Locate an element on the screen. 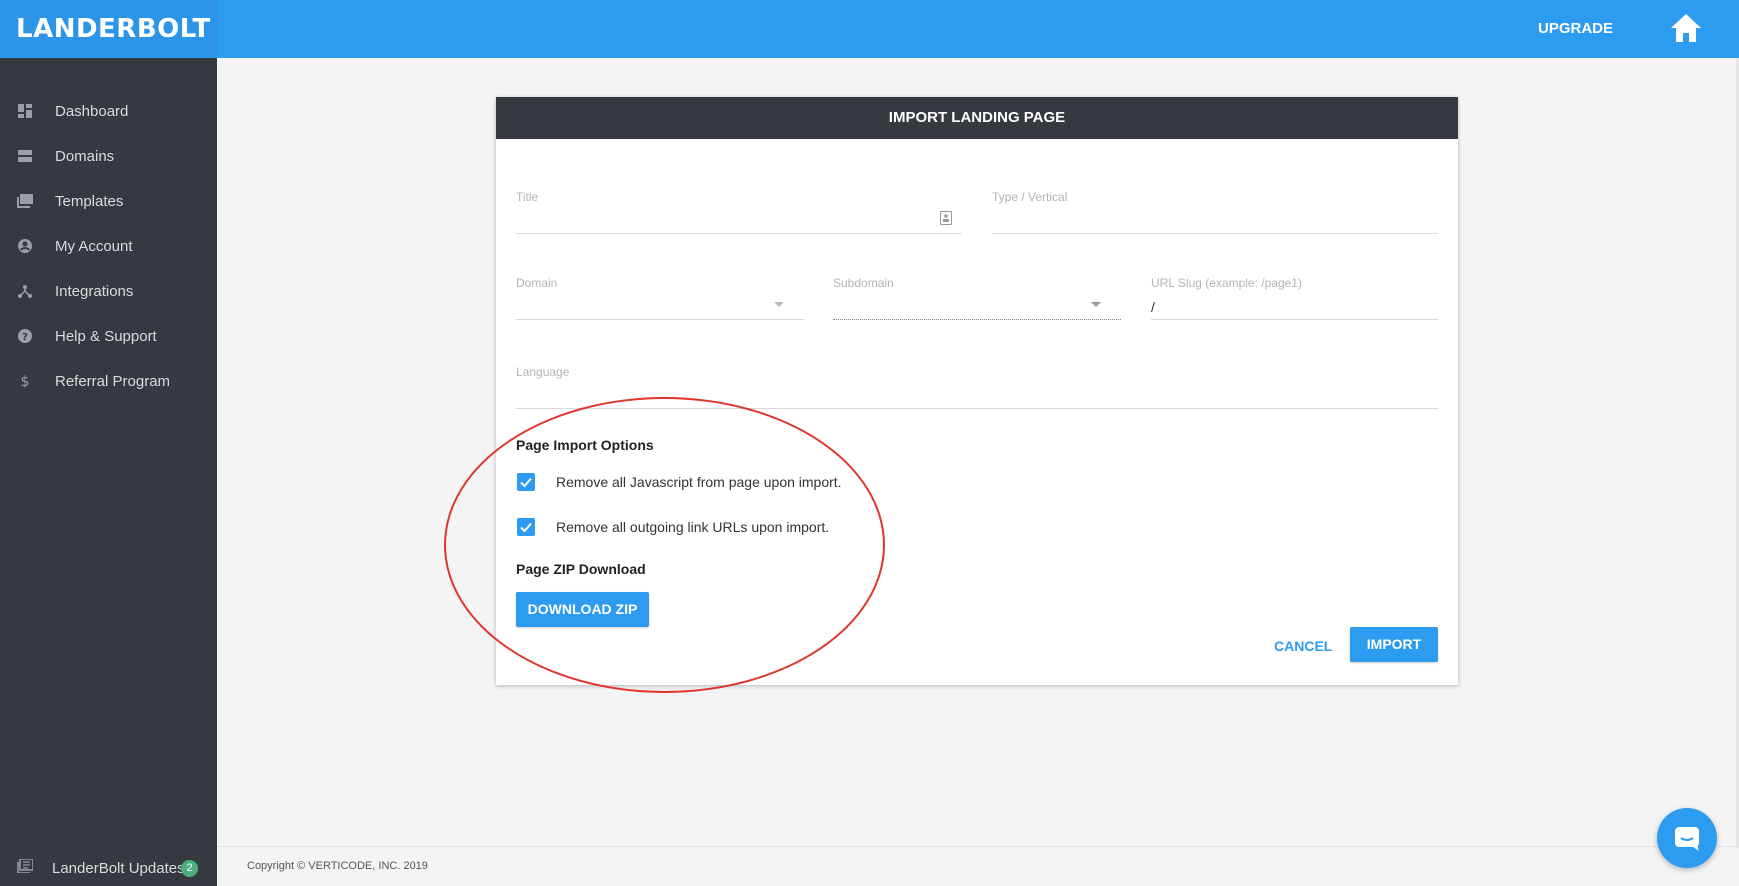  copyright-year: 2019 is located at coordinates (414, 866).